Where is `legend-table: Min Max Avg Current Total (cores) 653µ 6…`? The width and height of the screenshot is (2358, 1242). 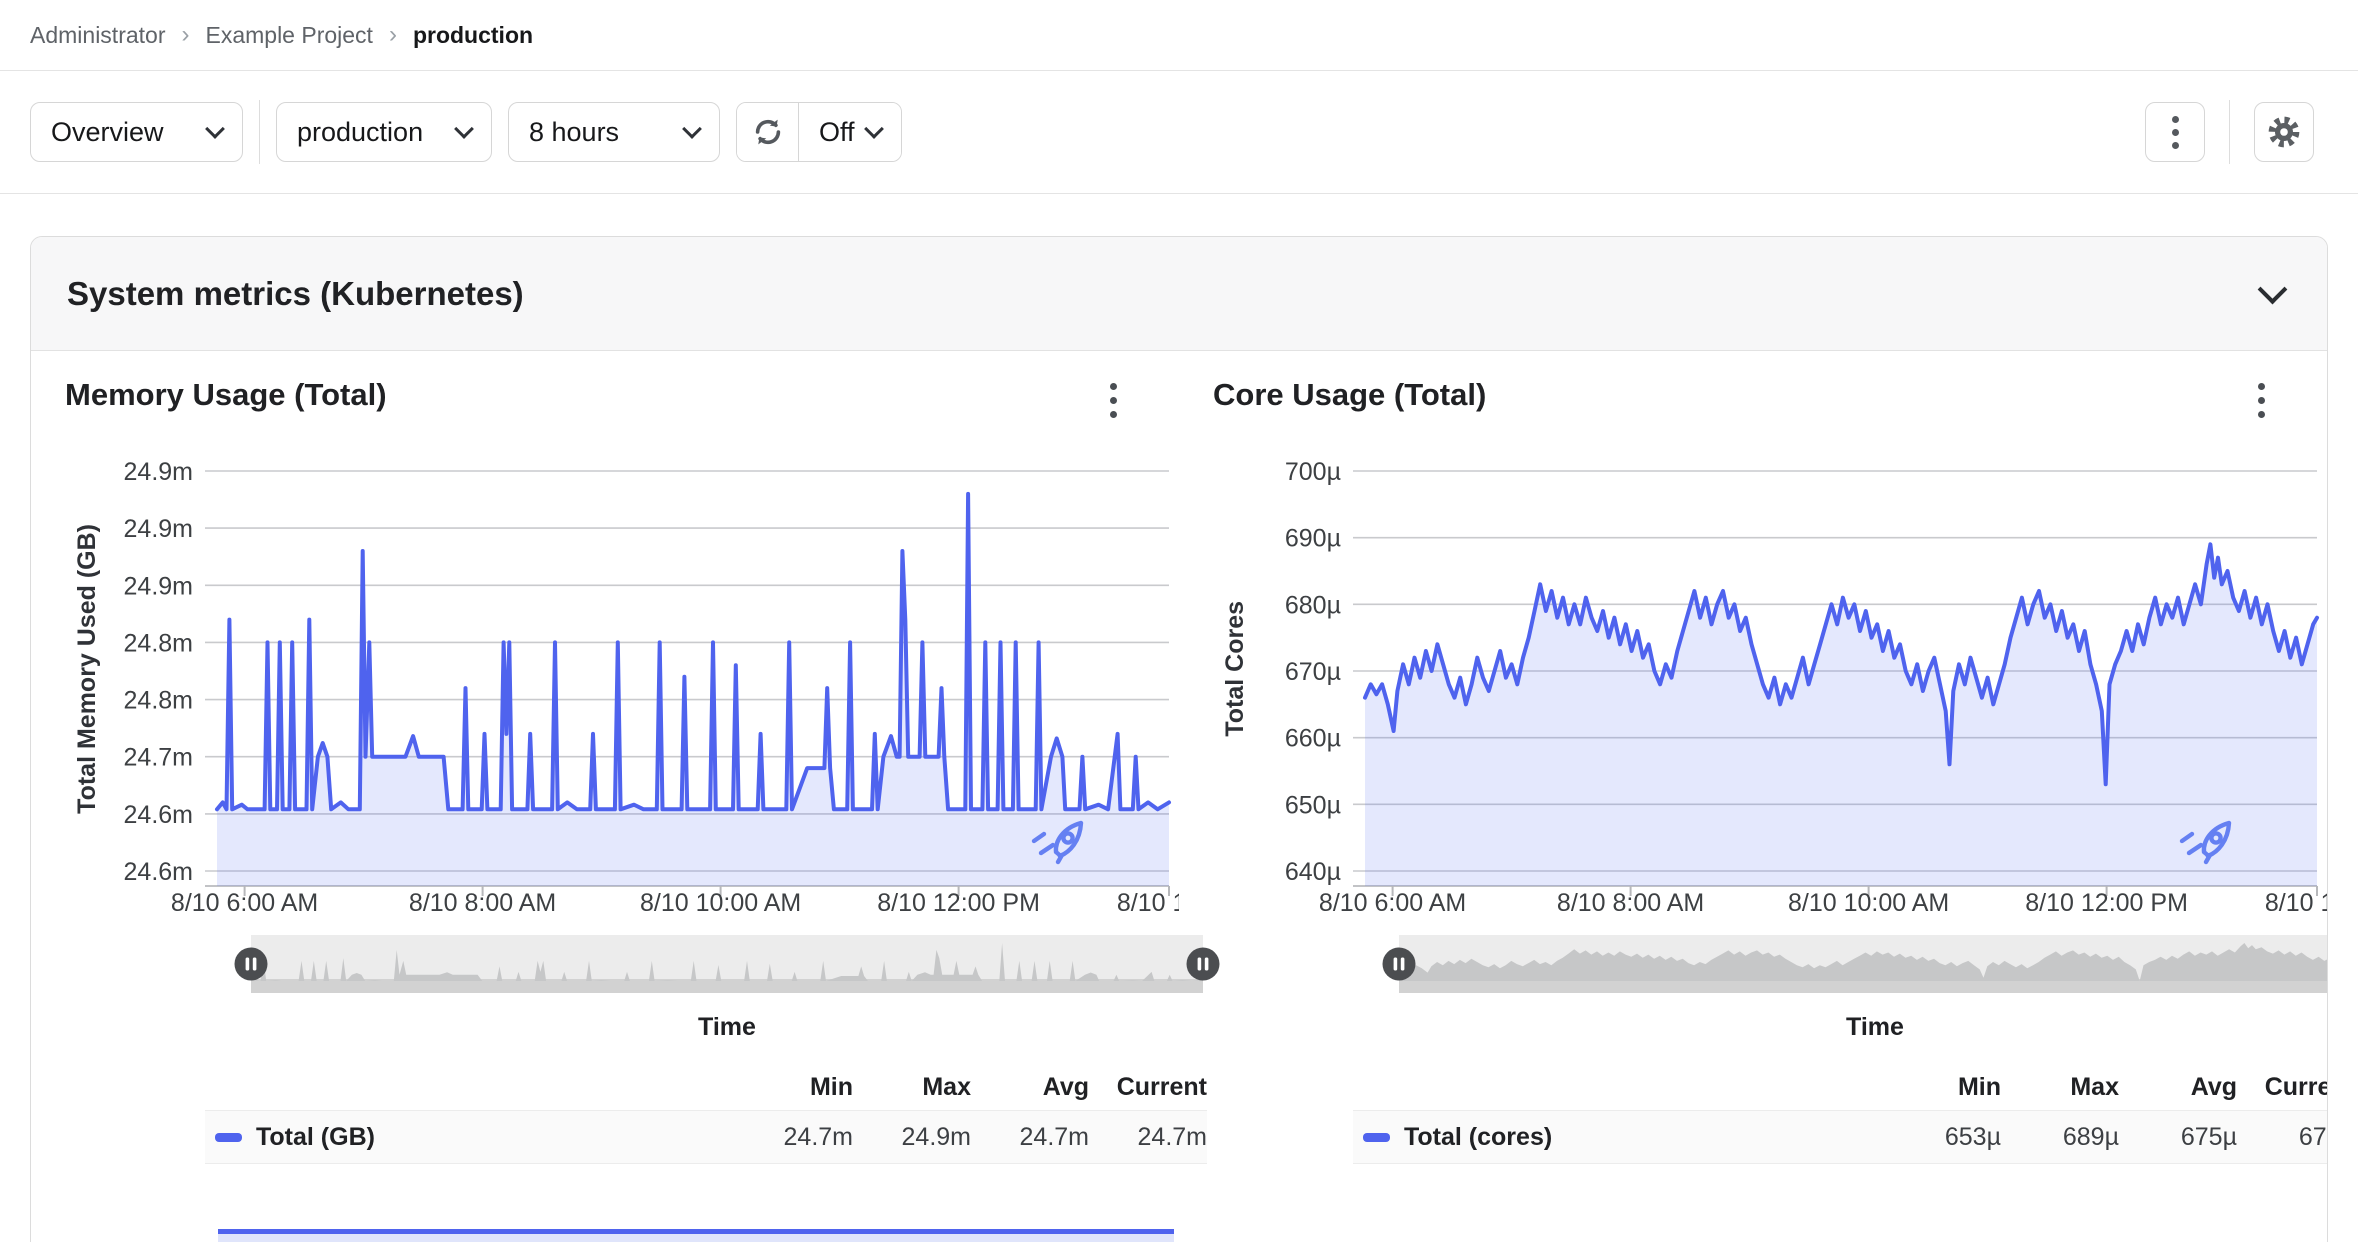
legend-table: Min Max Avg Current Total (cores) 653µ 6… is located at coordinates (1840, 1110).